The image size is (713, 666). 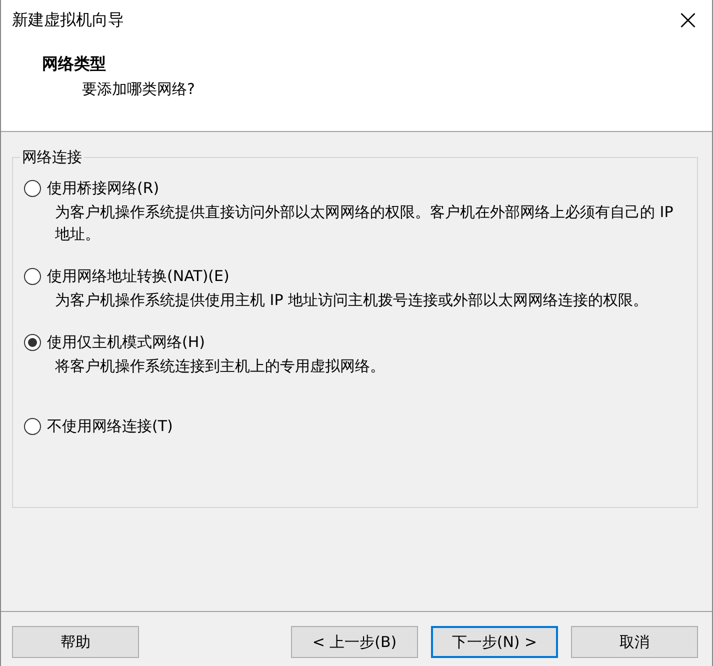 What do you see at coordinates (139, 89) in the screenshot?
I see `page-subtitle: 要添加哪类网络?` at bounding box center [139, 89].